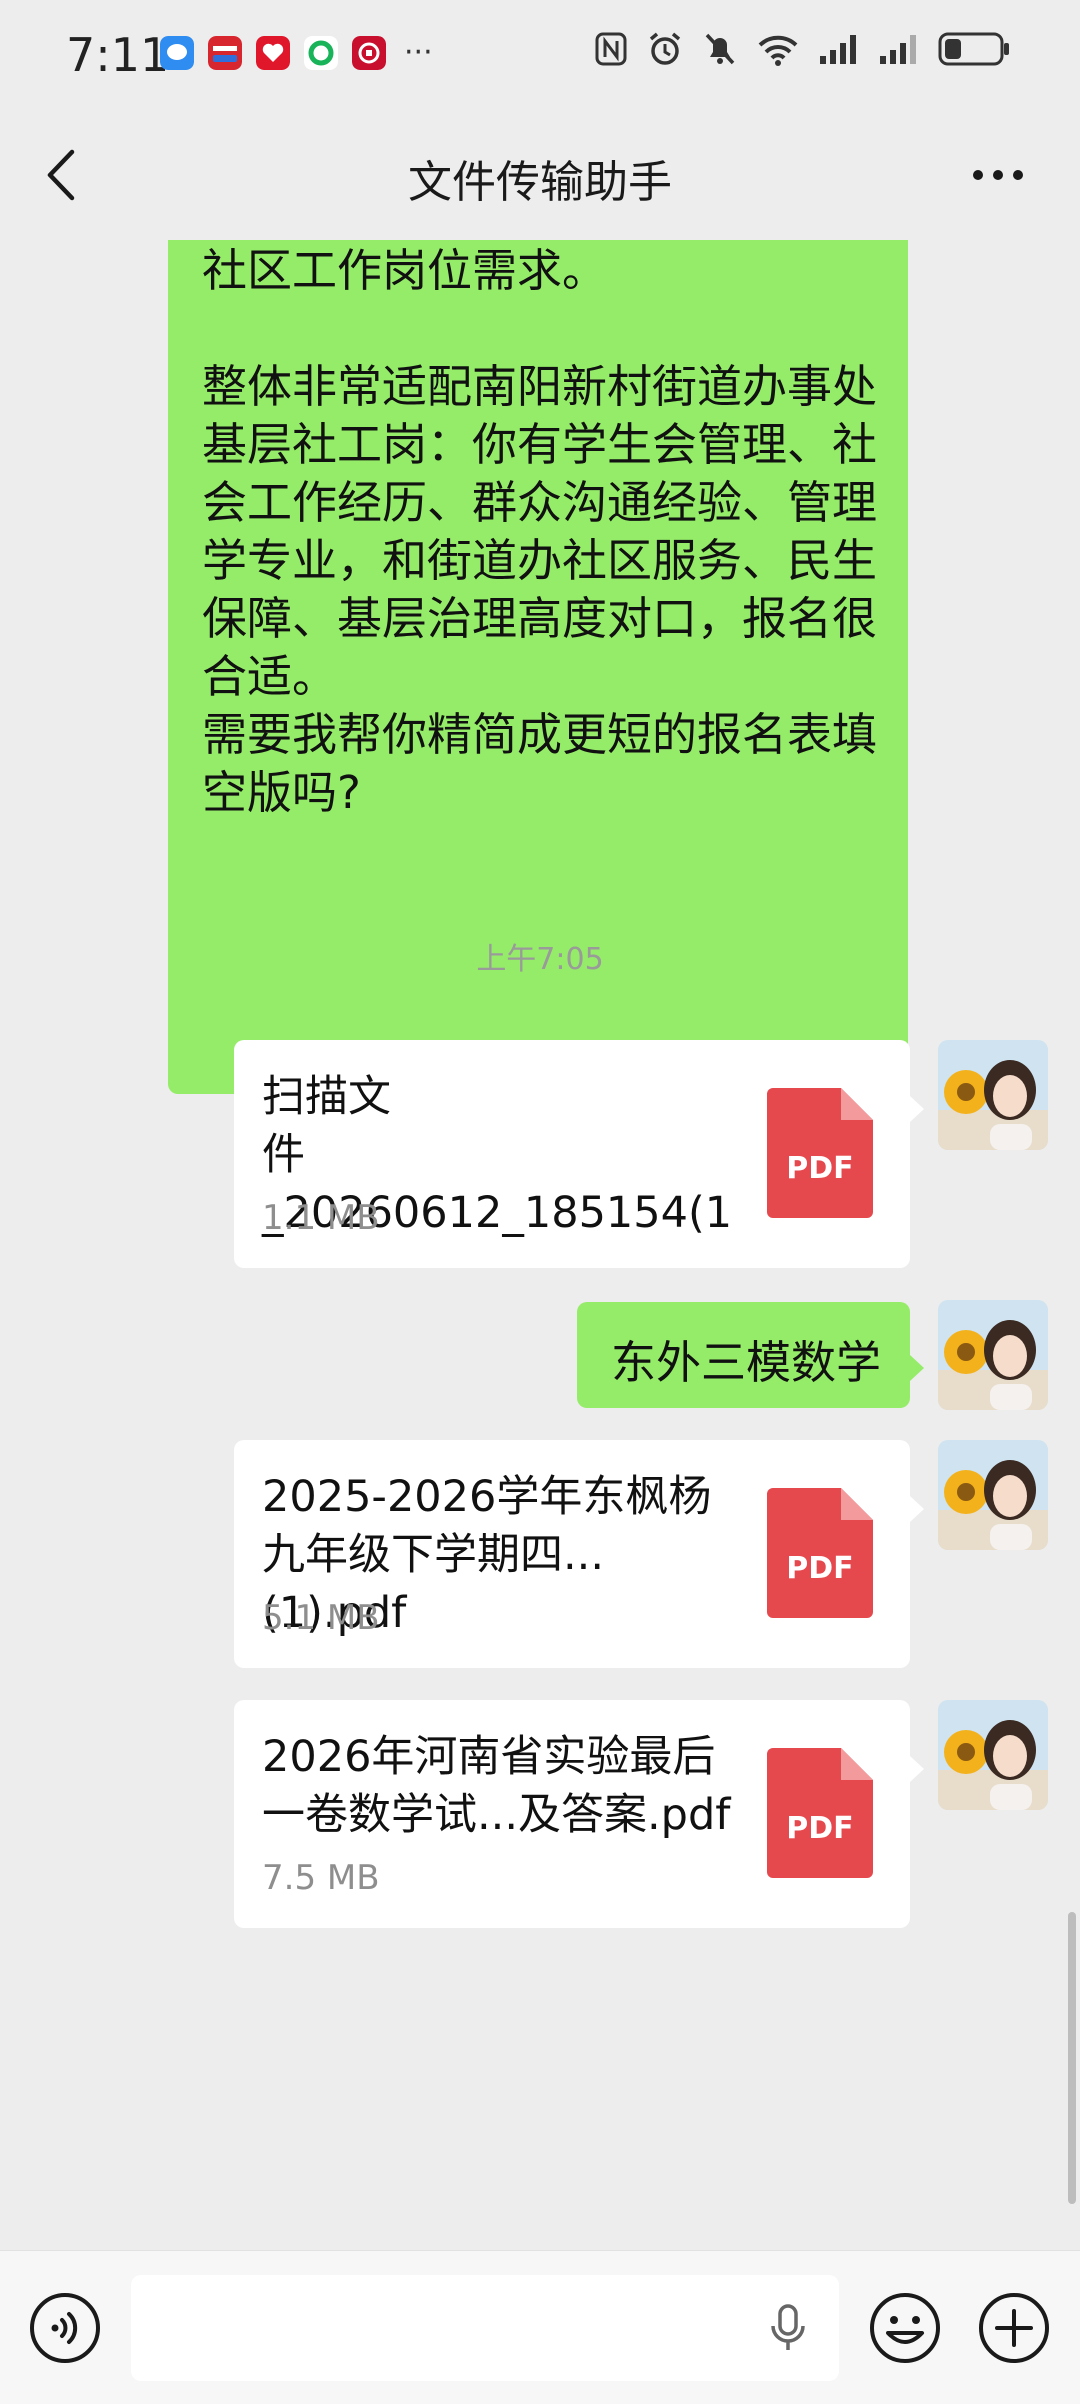  I want to click on message-input, so click(485, 2328).